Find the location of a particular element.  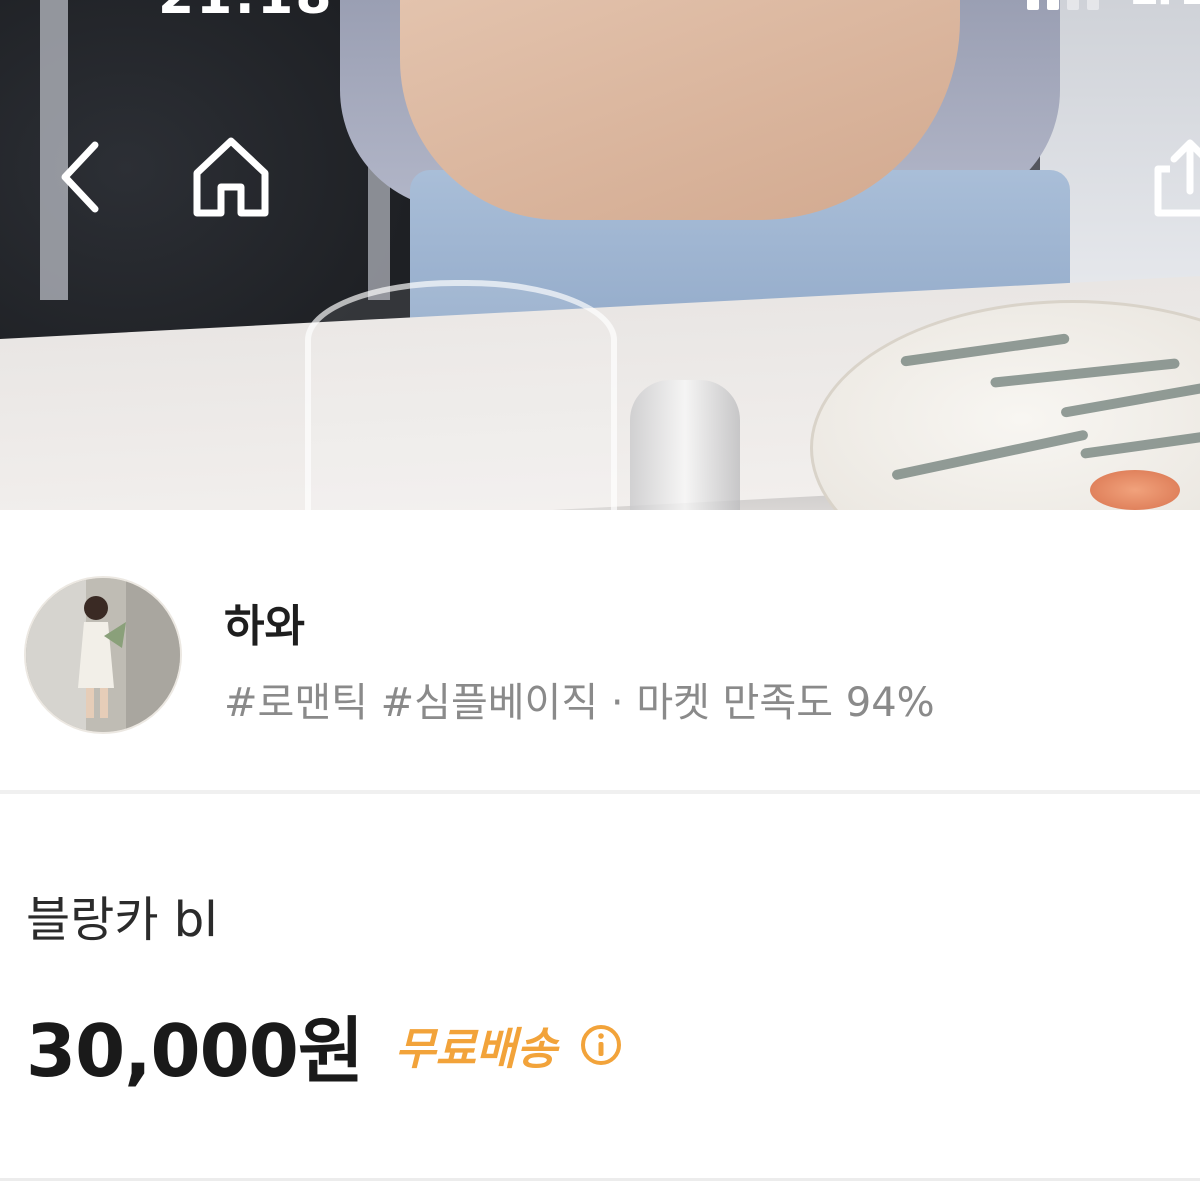

bottom-divider is located at coordinates (600, 1179).